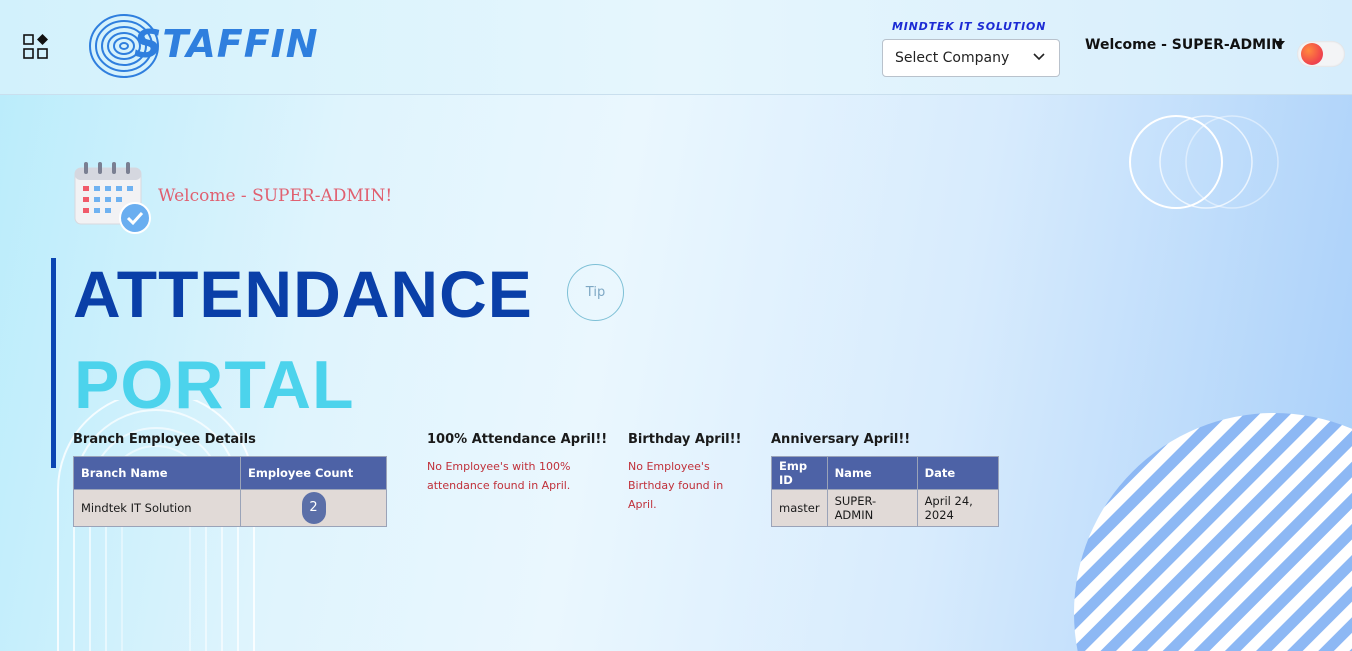  I want to click on name-cell: SUPER-ADMIN, so click(872, 508).